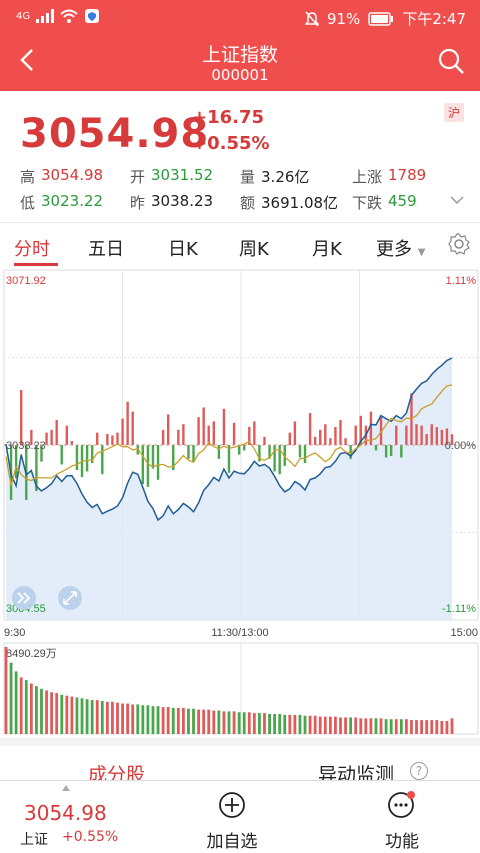 The image size is (480, 853). Describe the element at coordinates (72, 174) in the screenshot. I see `stat-value: 3054.98` at that location.